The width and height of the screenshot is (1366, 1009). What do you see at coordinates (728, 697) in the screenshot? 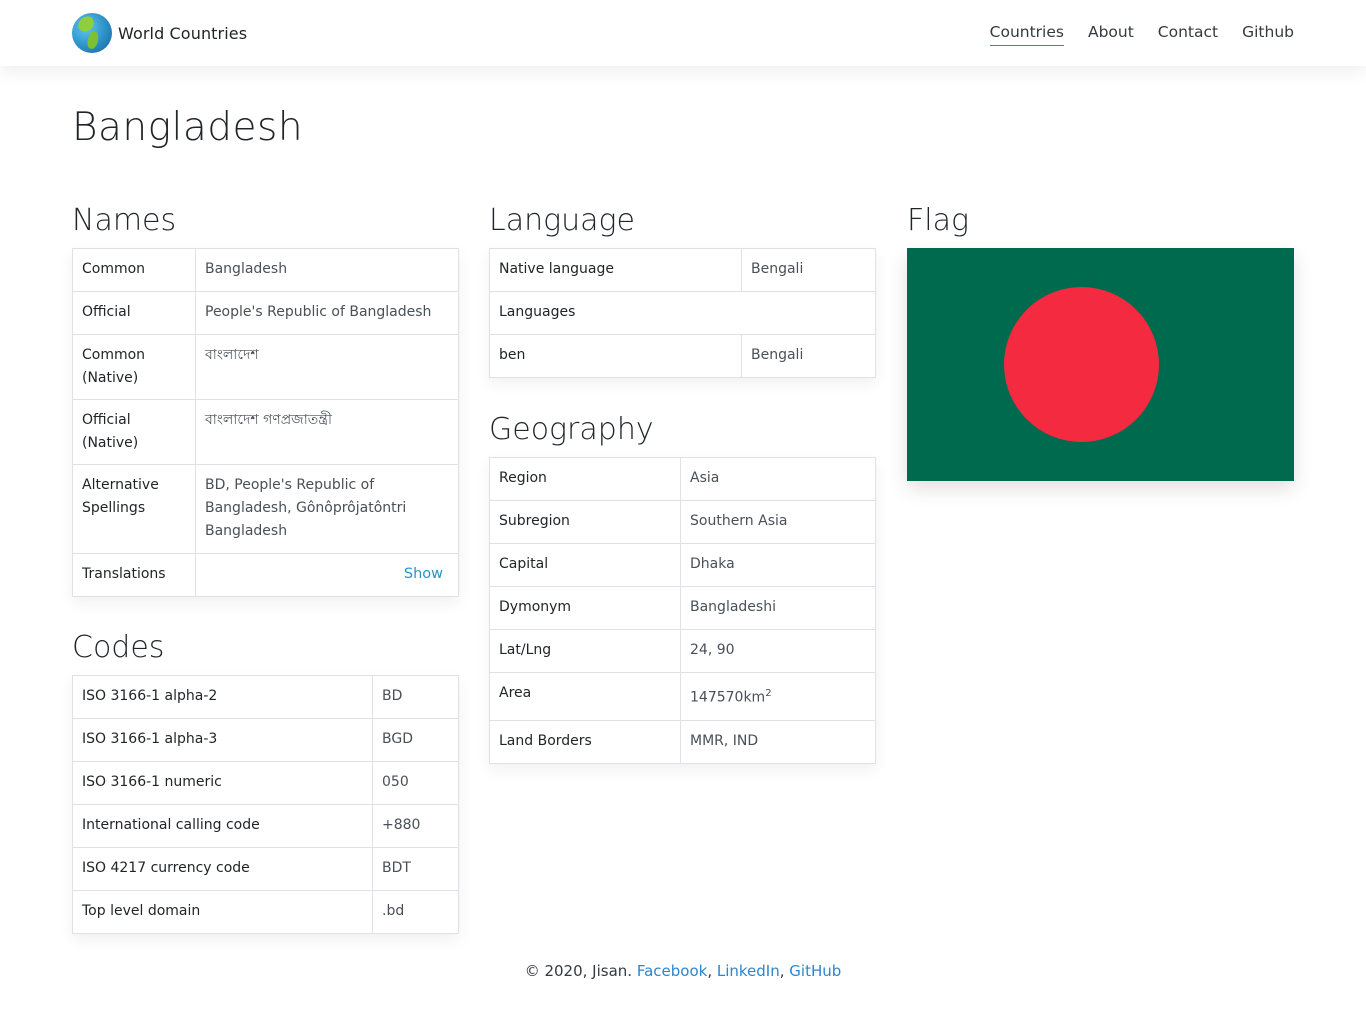
I see `area-value: 147570km` at bounding box center [728, 697].